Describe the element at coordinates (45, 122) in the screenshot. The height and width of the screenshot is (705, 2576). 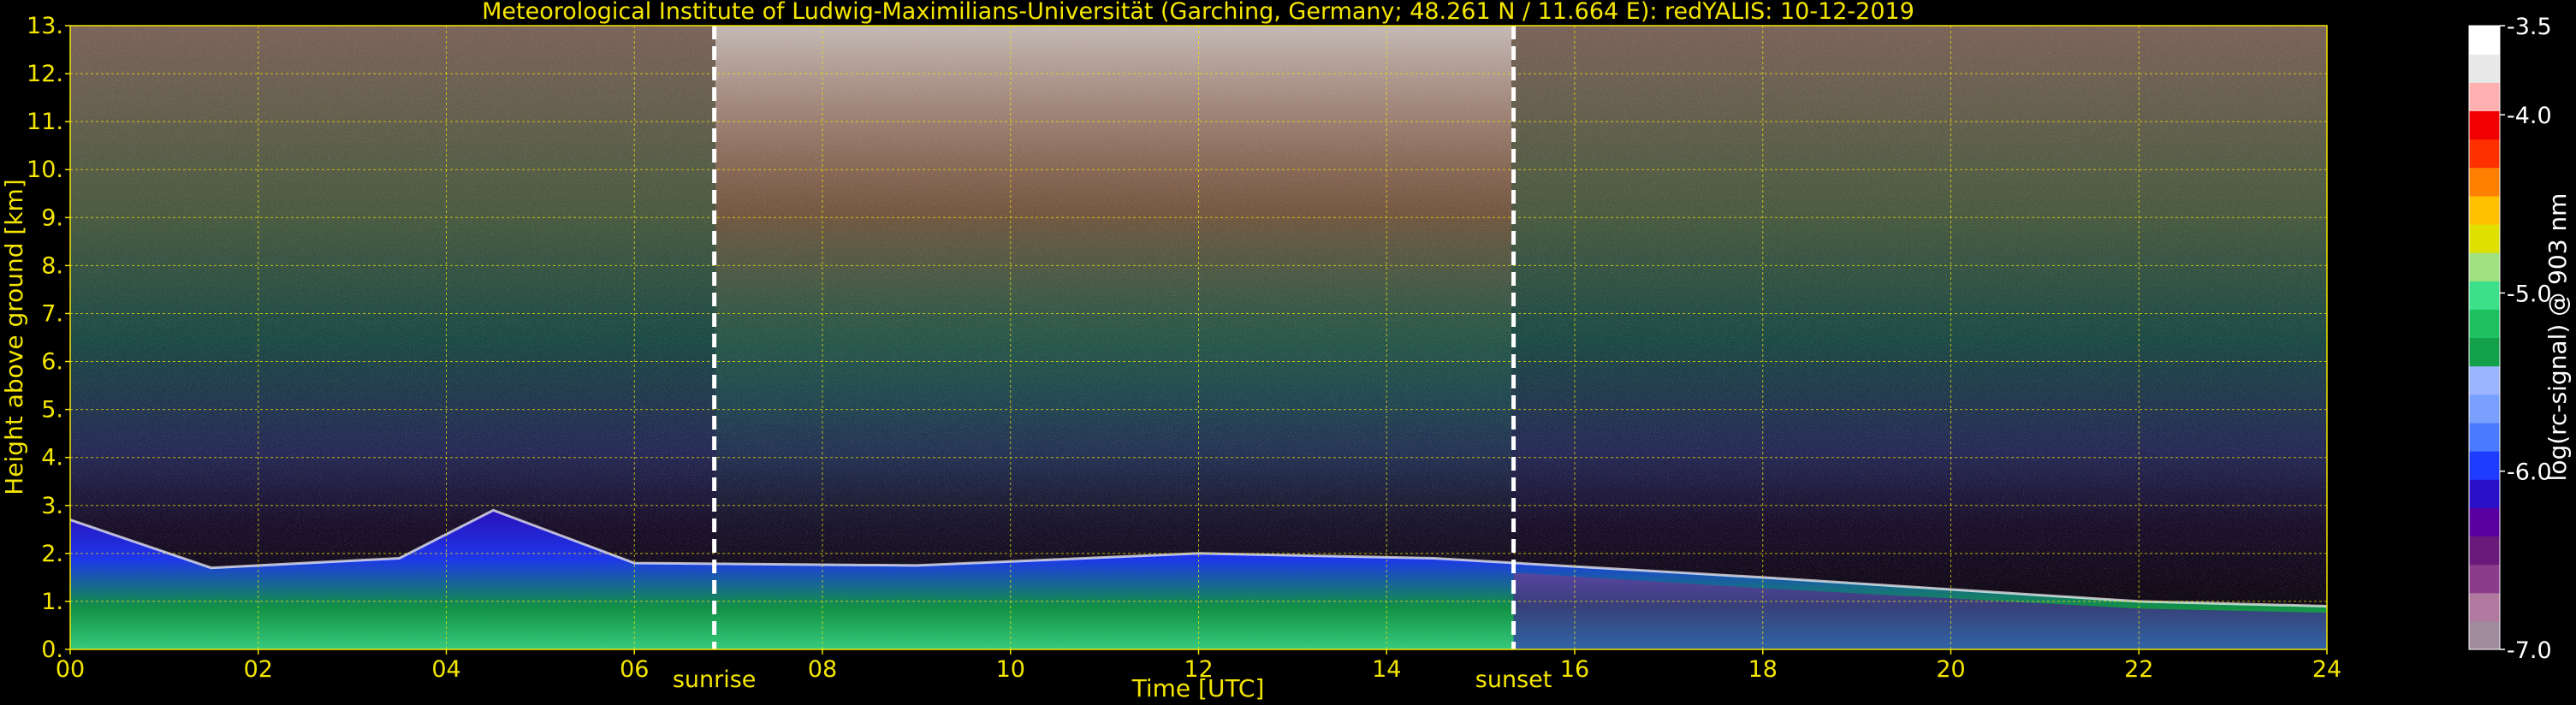
I see `y-tick-label: 11.` at that location.